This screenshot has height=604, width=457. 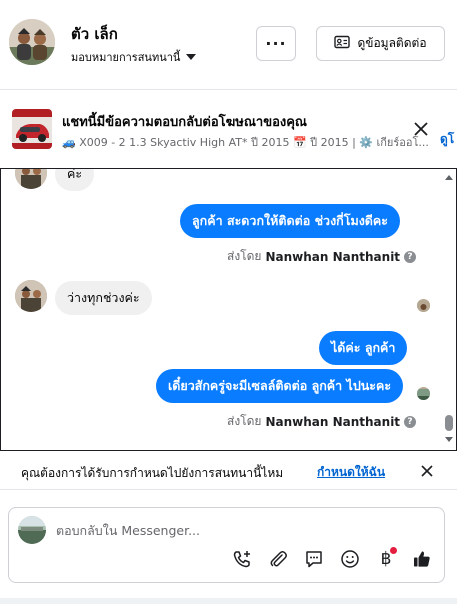 What do you see at coordinates (423, 393) in the screenshot?
I see `page-avatar-small` at bounding box center [423, 393].